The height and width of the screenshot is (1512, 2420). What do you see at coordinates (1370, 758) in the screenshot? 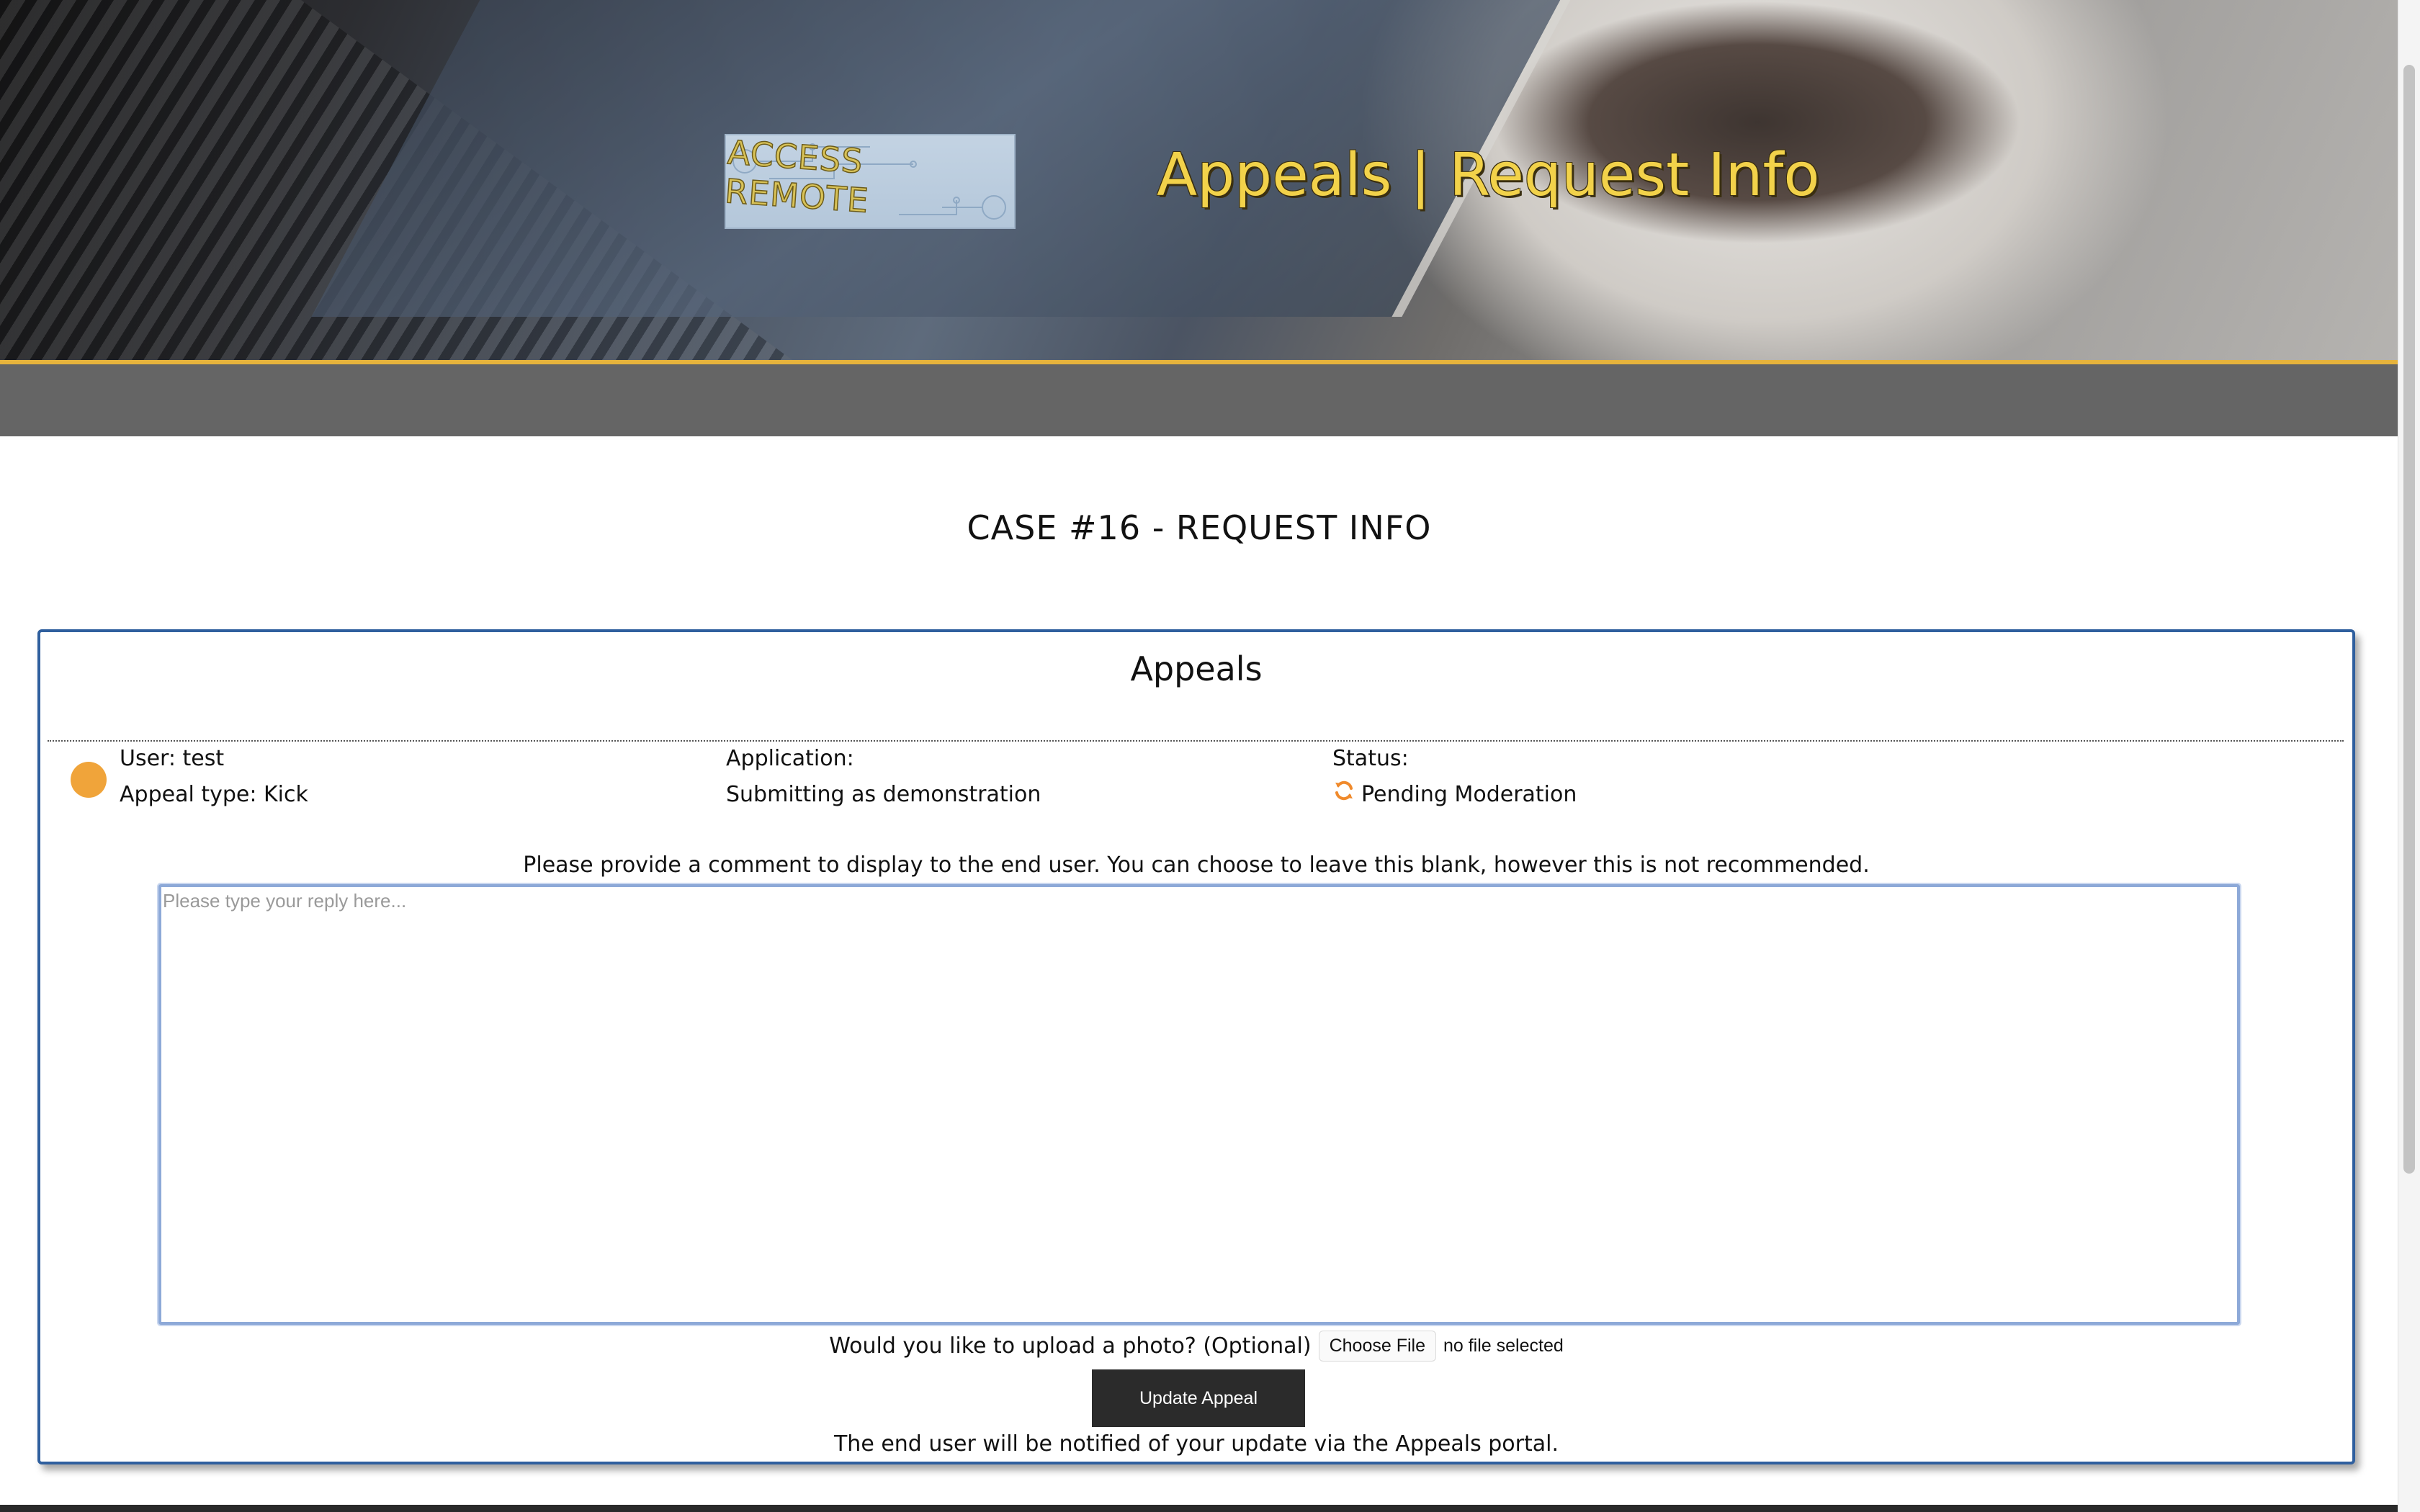
I see `status-label: Status:` at bounding box center [1370, 758].